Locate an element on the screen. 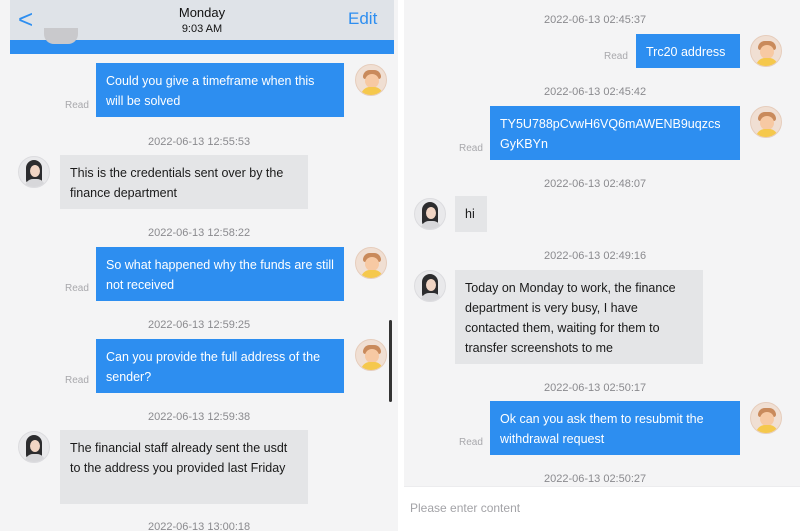 The height and width of the screenshot is (531, 800). edit-button: Edit is located at coordinates (362, 19).